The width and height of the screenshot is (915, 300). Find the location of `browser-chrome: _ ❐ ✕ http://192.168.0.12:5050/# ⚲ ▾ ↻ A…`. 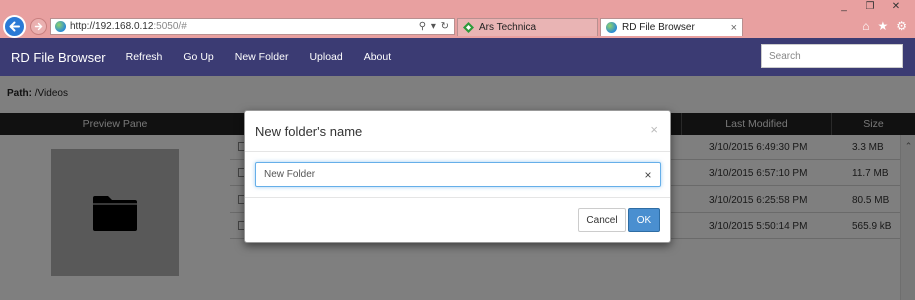

browser-chrome: _ ❐ ✕ http://192.168.0.12:5050/# ⚲ ▾ ↻ A… is located at coordinates (457, 19).